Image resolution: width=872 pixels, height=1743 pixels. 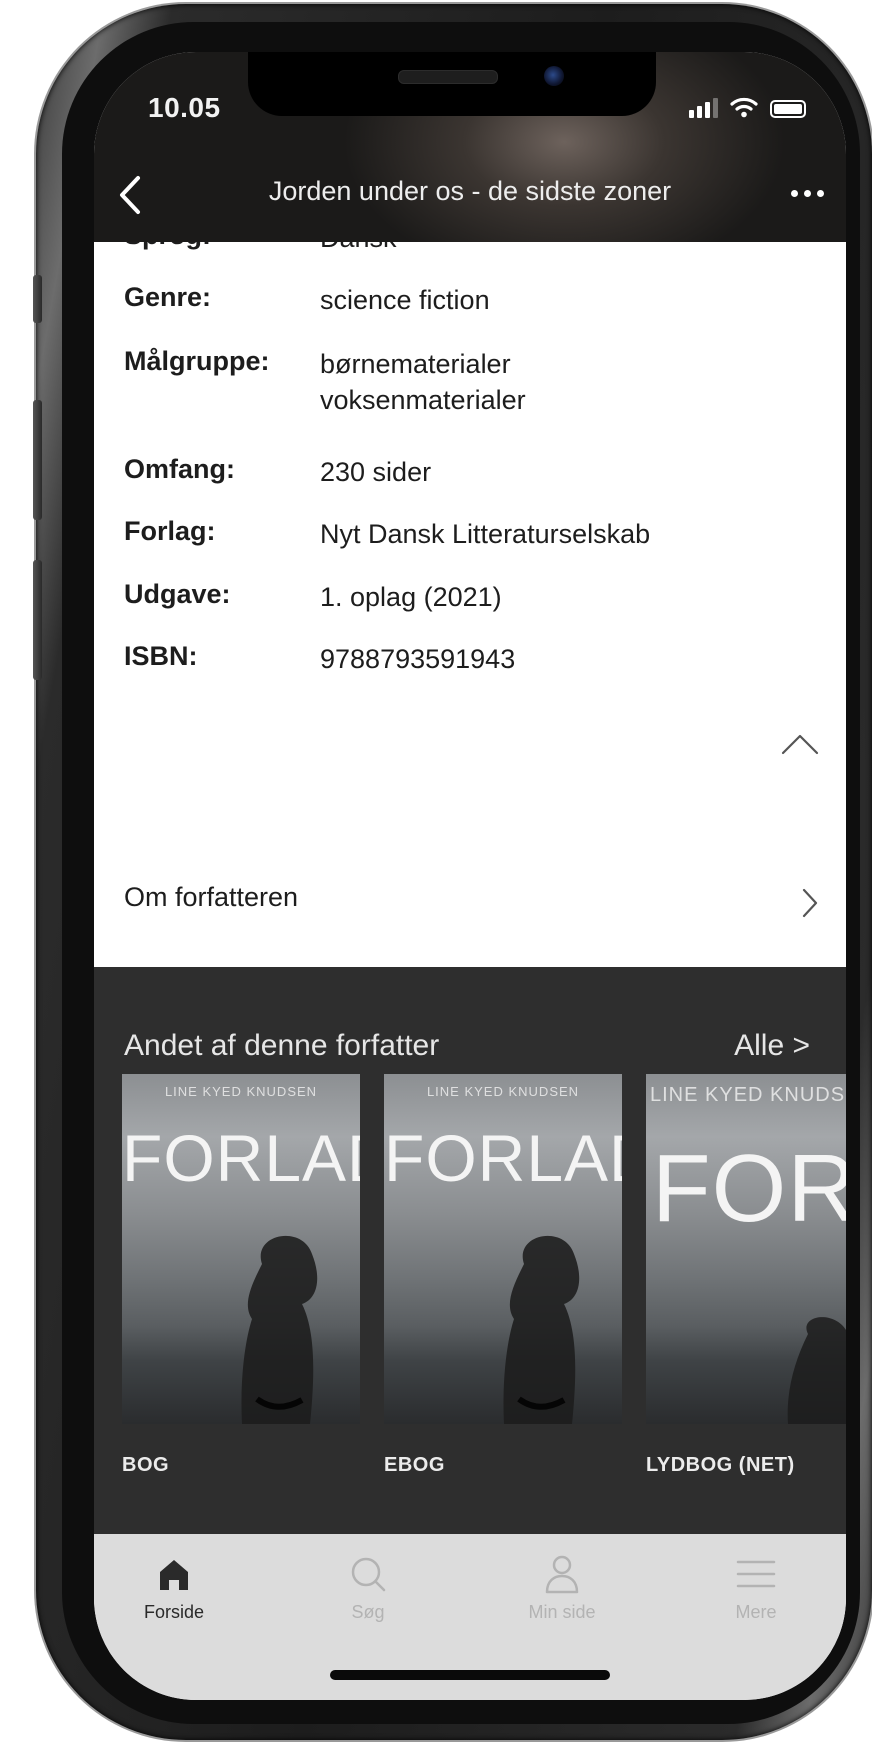 What do you see at coordinates (720, 1465) in the screenshot?
I see `format-label: LYDBOG (NET)` at bounding box center [720, 1465].